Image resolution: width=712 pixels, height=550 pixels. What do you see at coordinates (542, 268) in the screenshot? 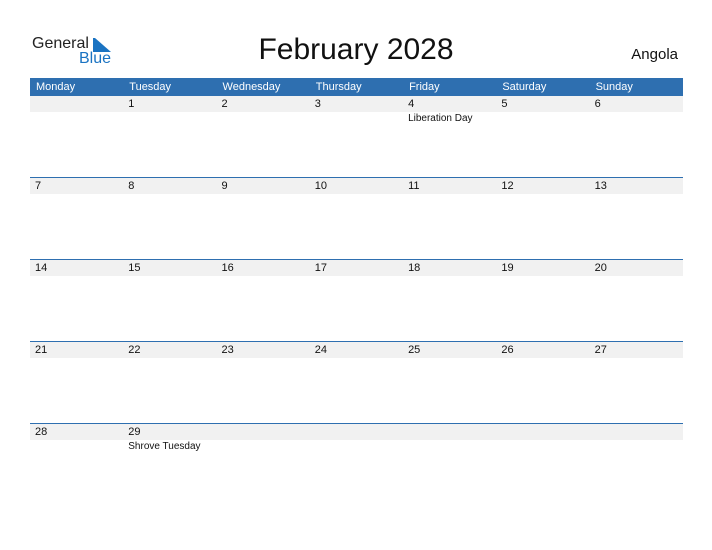
I see `day-cell: 19` at bounding box center [542, 268].